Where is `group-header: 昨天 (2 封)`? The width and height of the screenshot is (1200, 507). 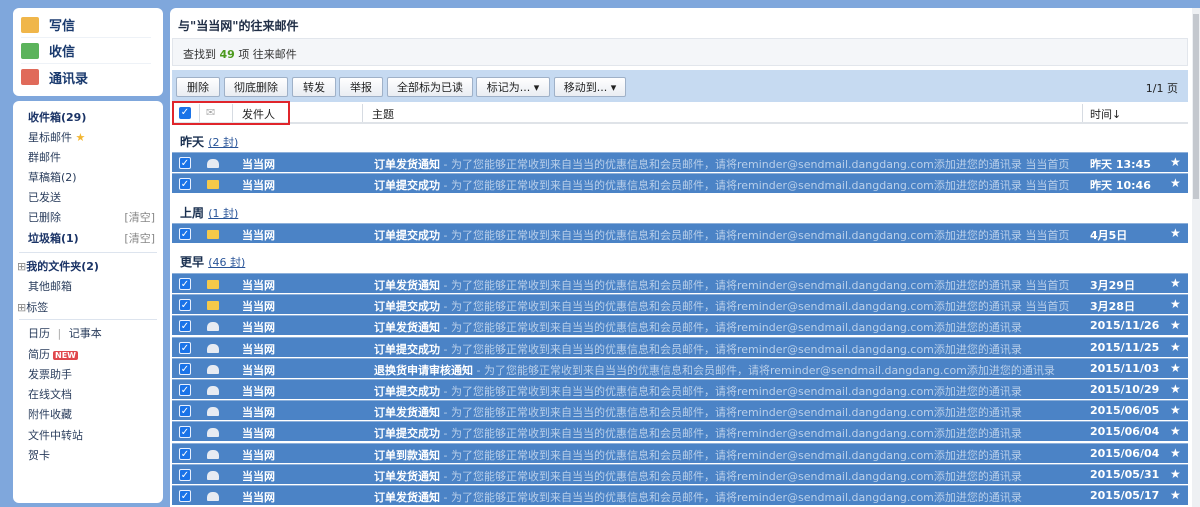 group-header: 昨天 (2 封) is located at coordinates (209, 141).